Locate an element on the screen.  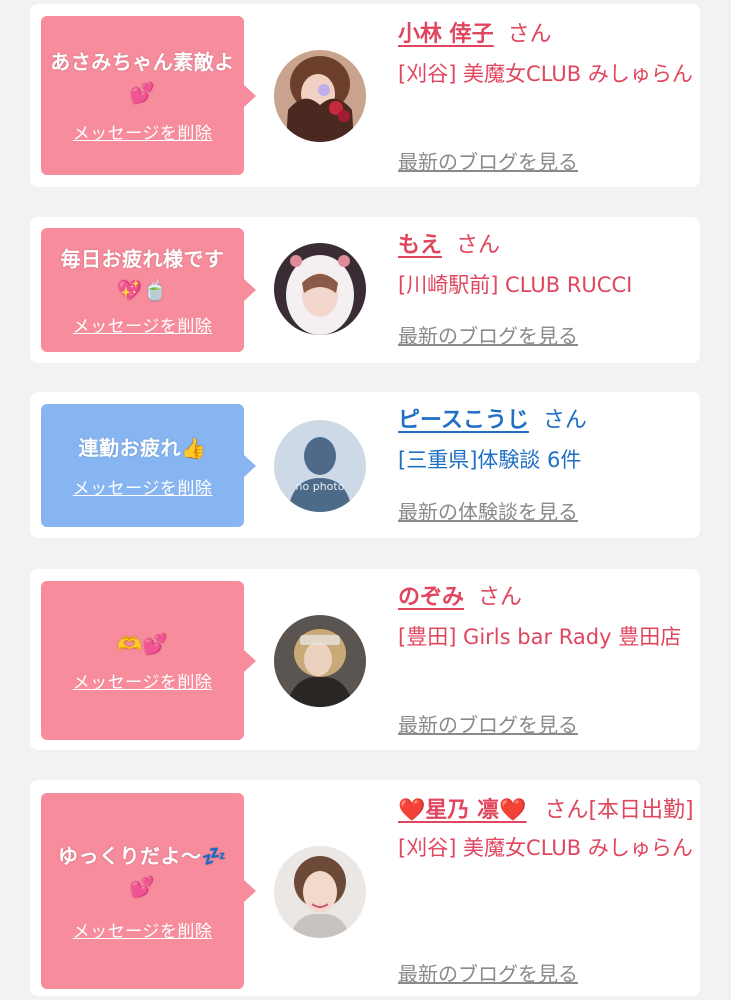
user-info: 小林 倖子 さん [刈谷] 美魔女CLUB みしゅらん is located at coordinates (548, 55).